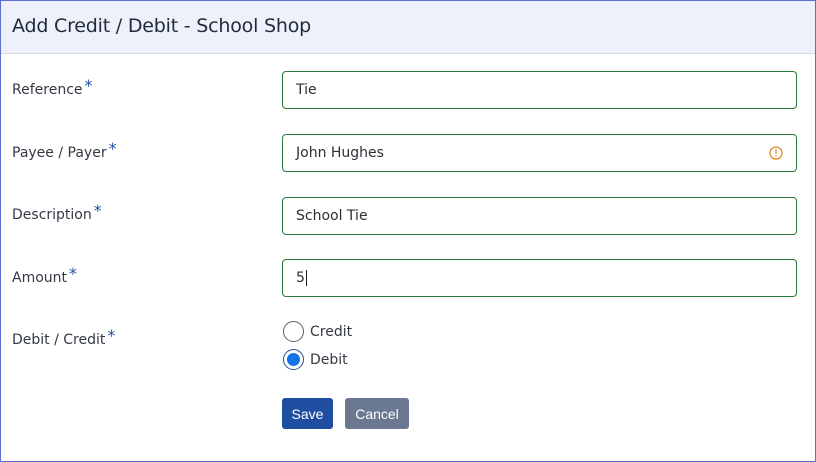 This screenshot has width=816, height=462. Describe the element at coordinates (539, 216) in the screenshot. I see `description-input: School Tie` at that location.